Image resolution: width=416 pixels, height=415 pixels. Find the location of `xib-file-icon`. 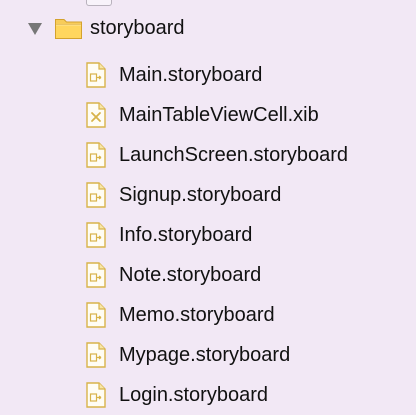

xib-file-icon is located at coordinates (96, 115).